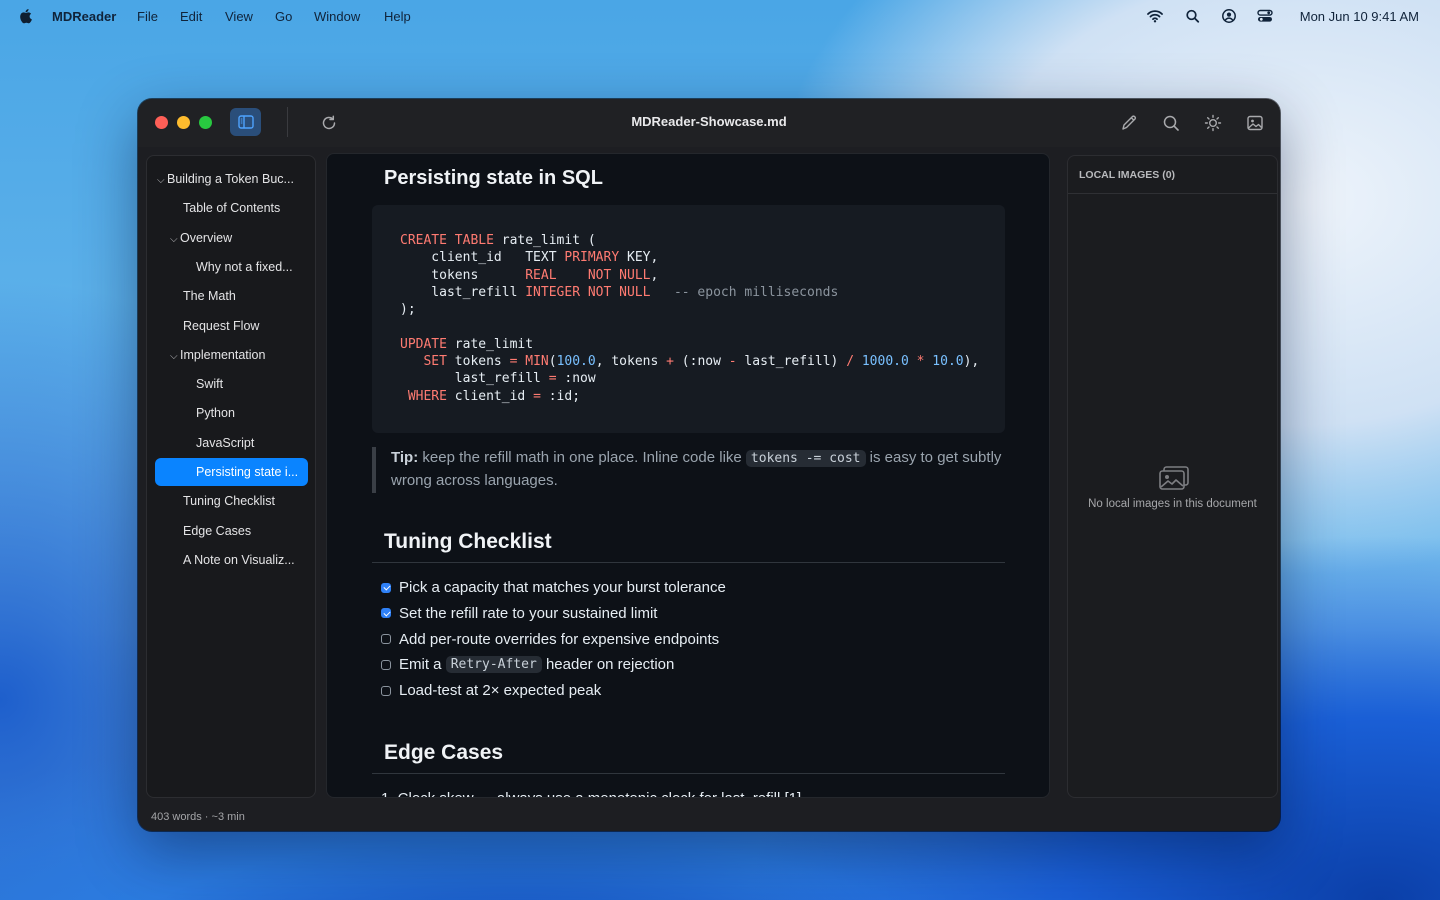 The height and width of the screenshot is (900, 1440). What do you see at coordinates (544, 240) in the screenshot?
I see `code-token: rate_limit (` at bounding box center [544, 240].